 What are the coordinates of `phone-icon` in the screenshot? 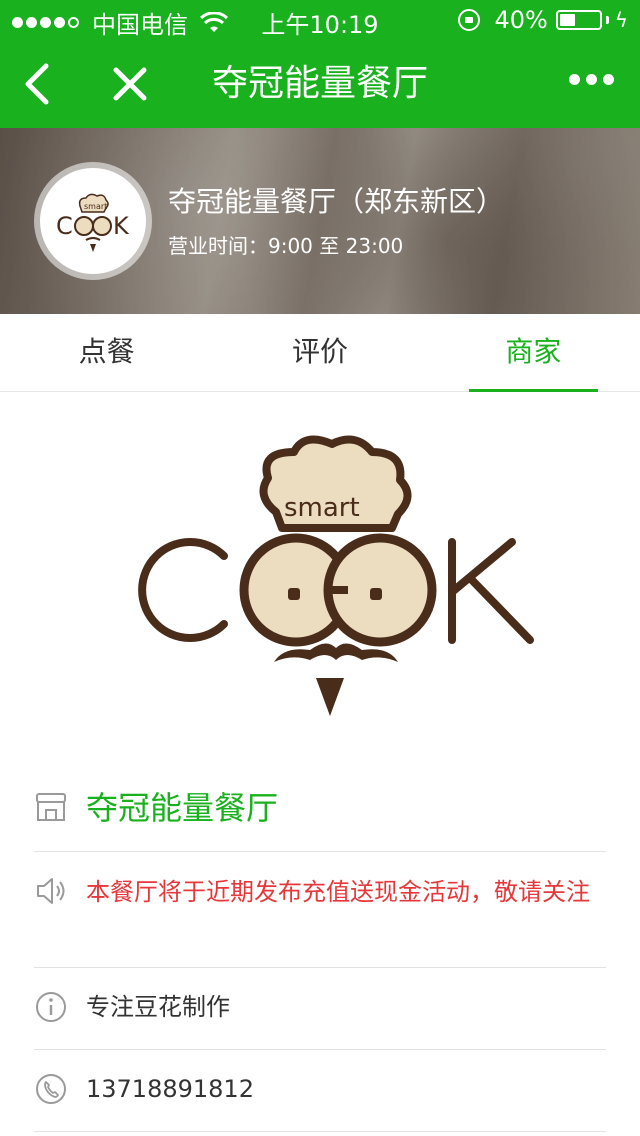 It's located at (51, 1089).